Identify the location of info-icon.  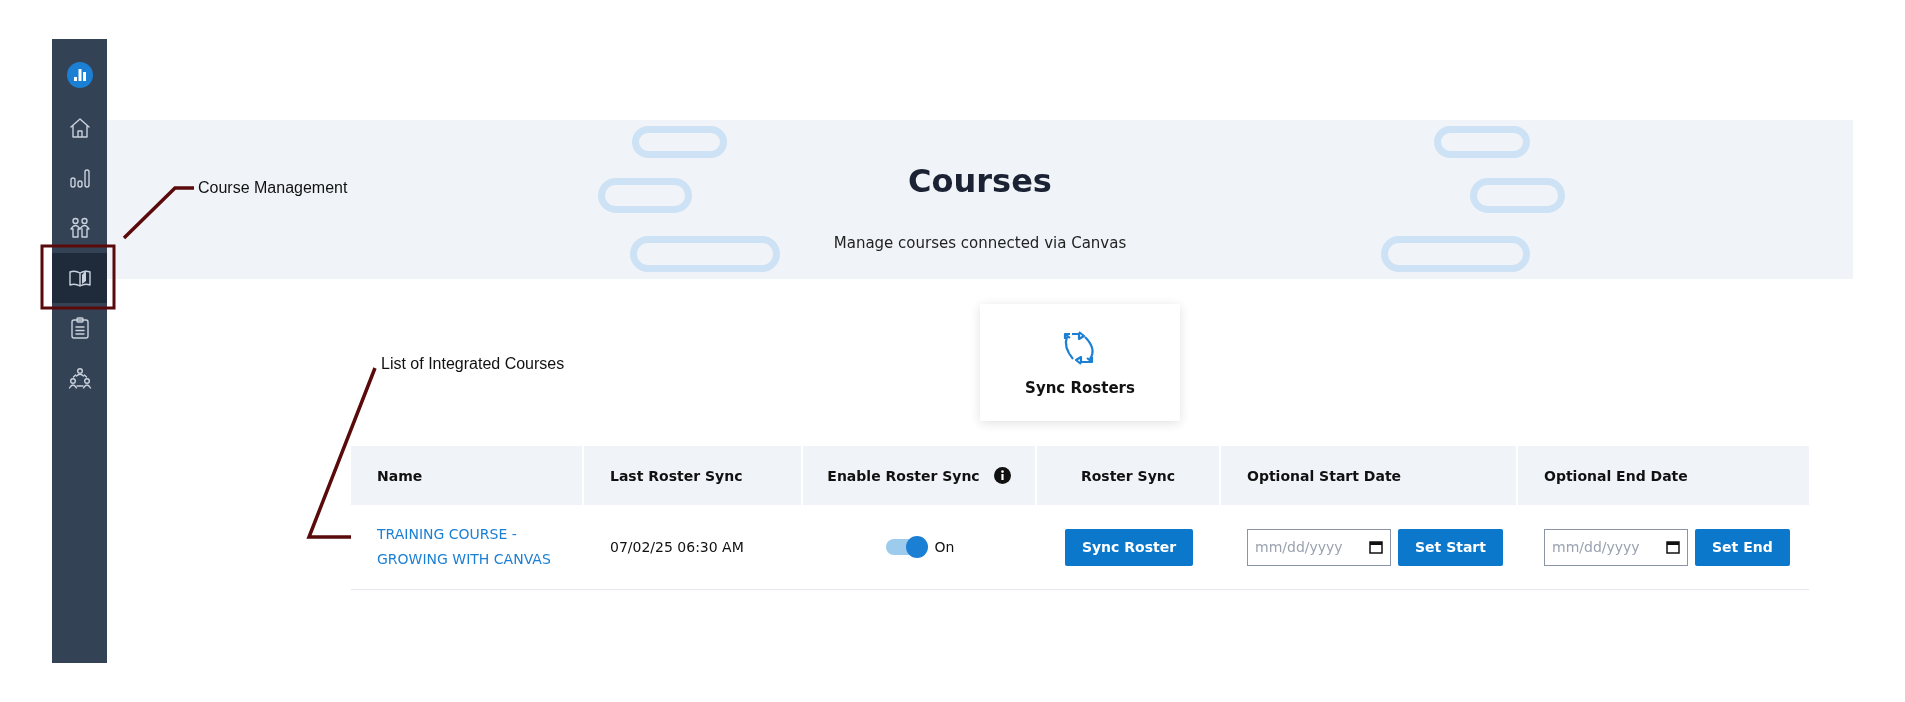
(1002, 475).